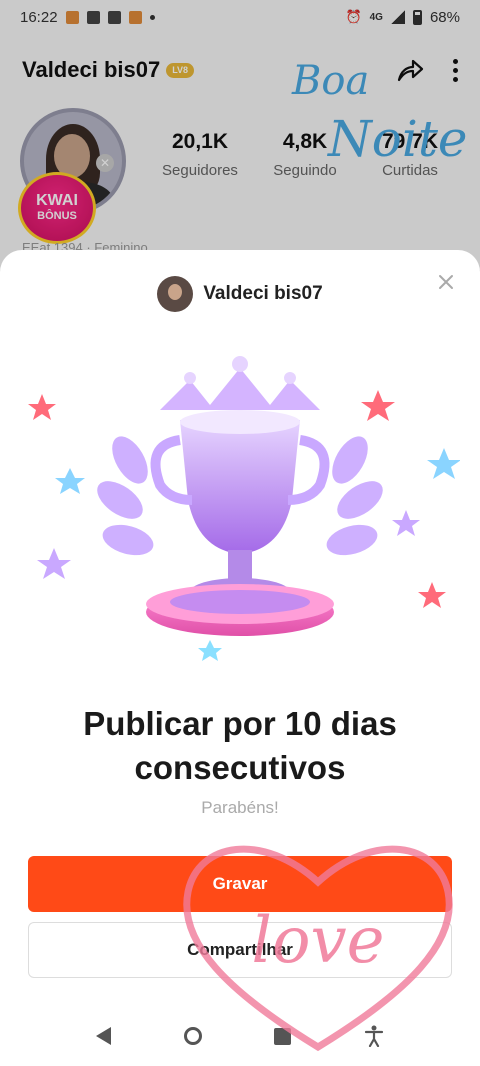 The image size is (480, 1066). I want to click on share-button: Compartilhar, so click(240, 950).